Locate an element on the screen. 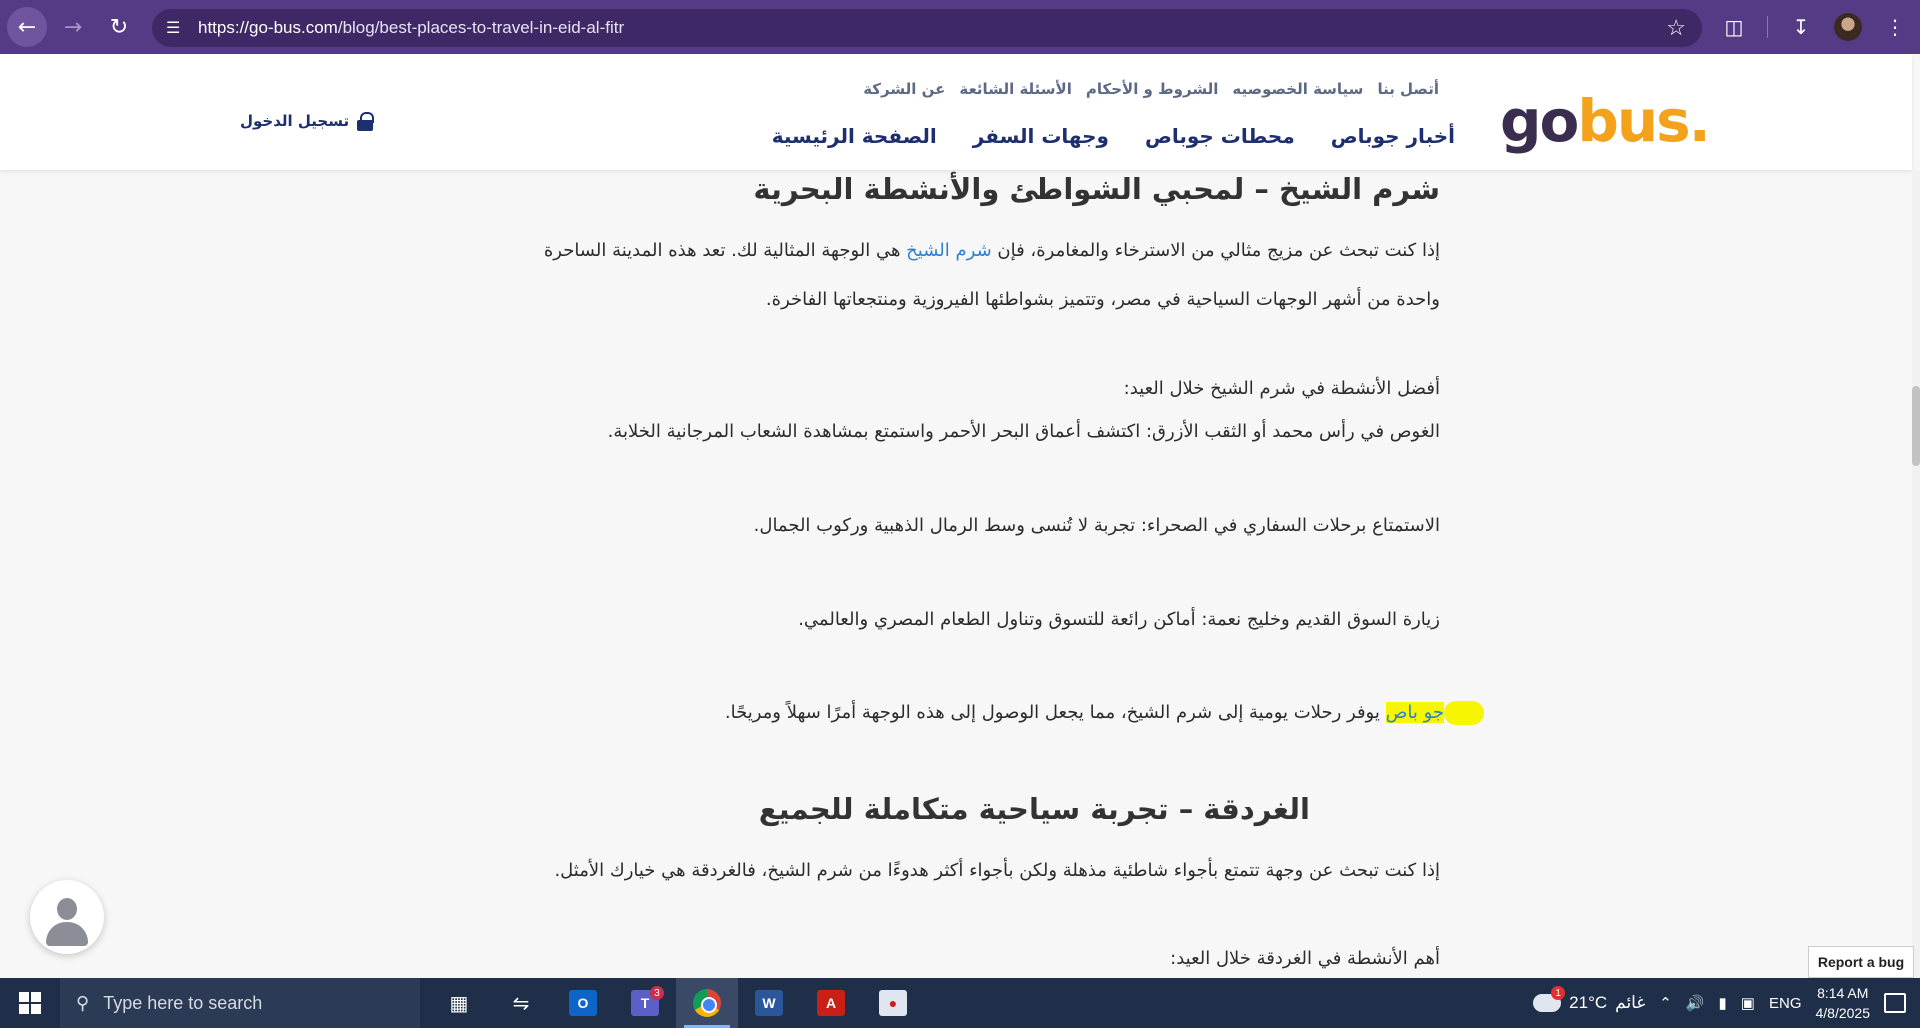  taskbar-search: ⚲ Type here to search is located at coordinates (240, 1003).